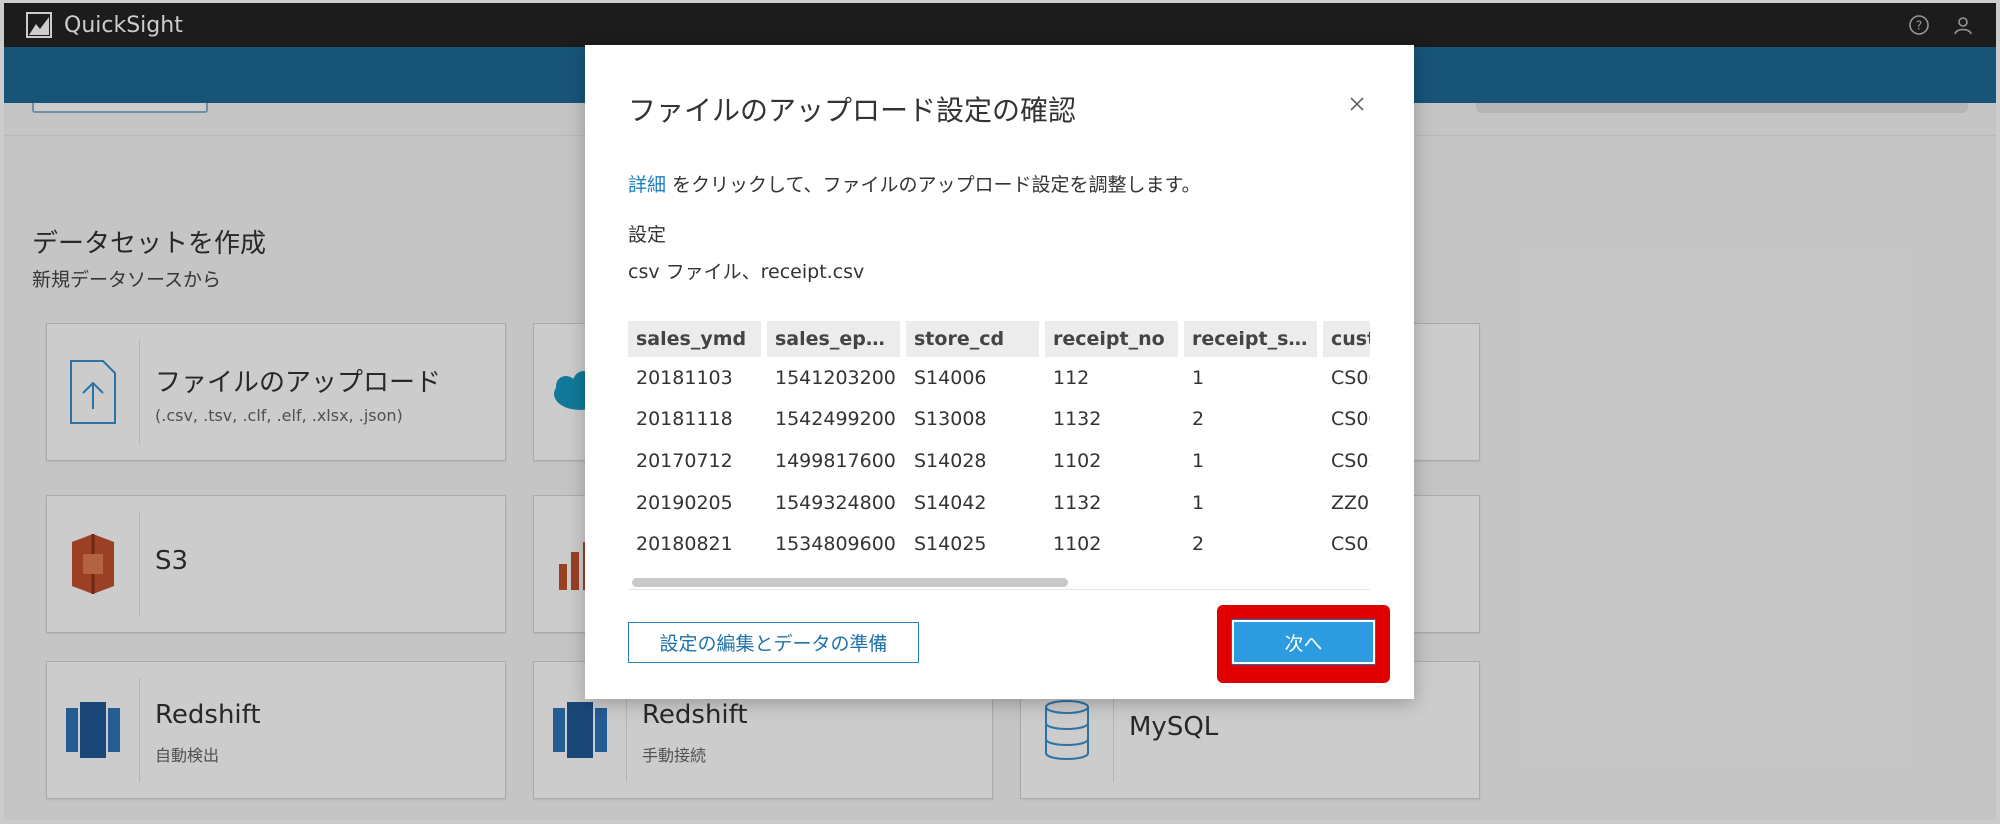  I want to click on table-cell: 20190205, so click(684, 502).